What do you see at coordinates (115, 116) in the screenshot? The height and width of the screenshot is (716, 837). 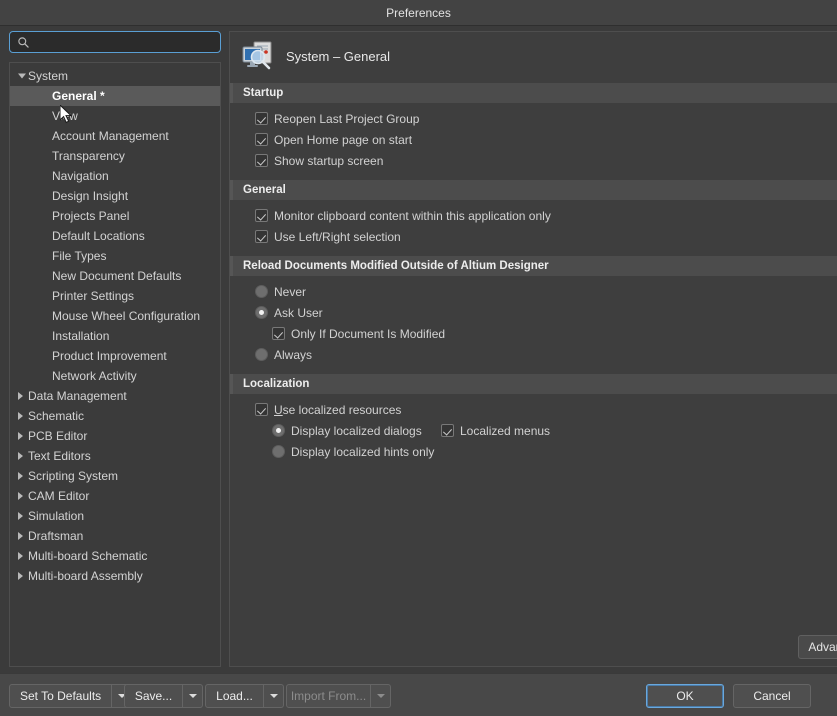 I see `sidebar-item-view: View` at bounding box center [115, 116].